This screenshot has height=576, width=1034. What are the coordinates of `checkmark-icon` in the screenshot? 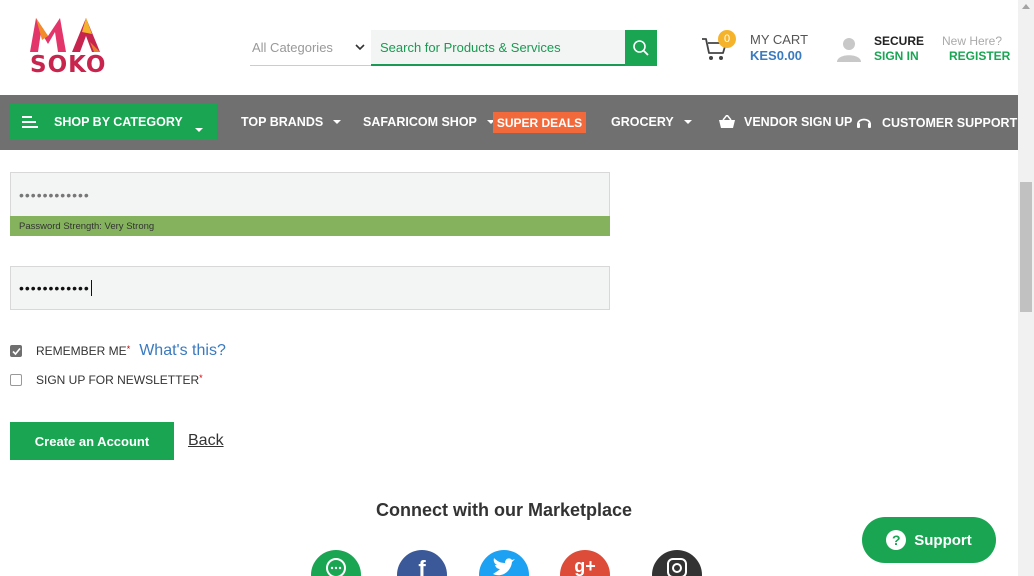 It's located at (16, 351).